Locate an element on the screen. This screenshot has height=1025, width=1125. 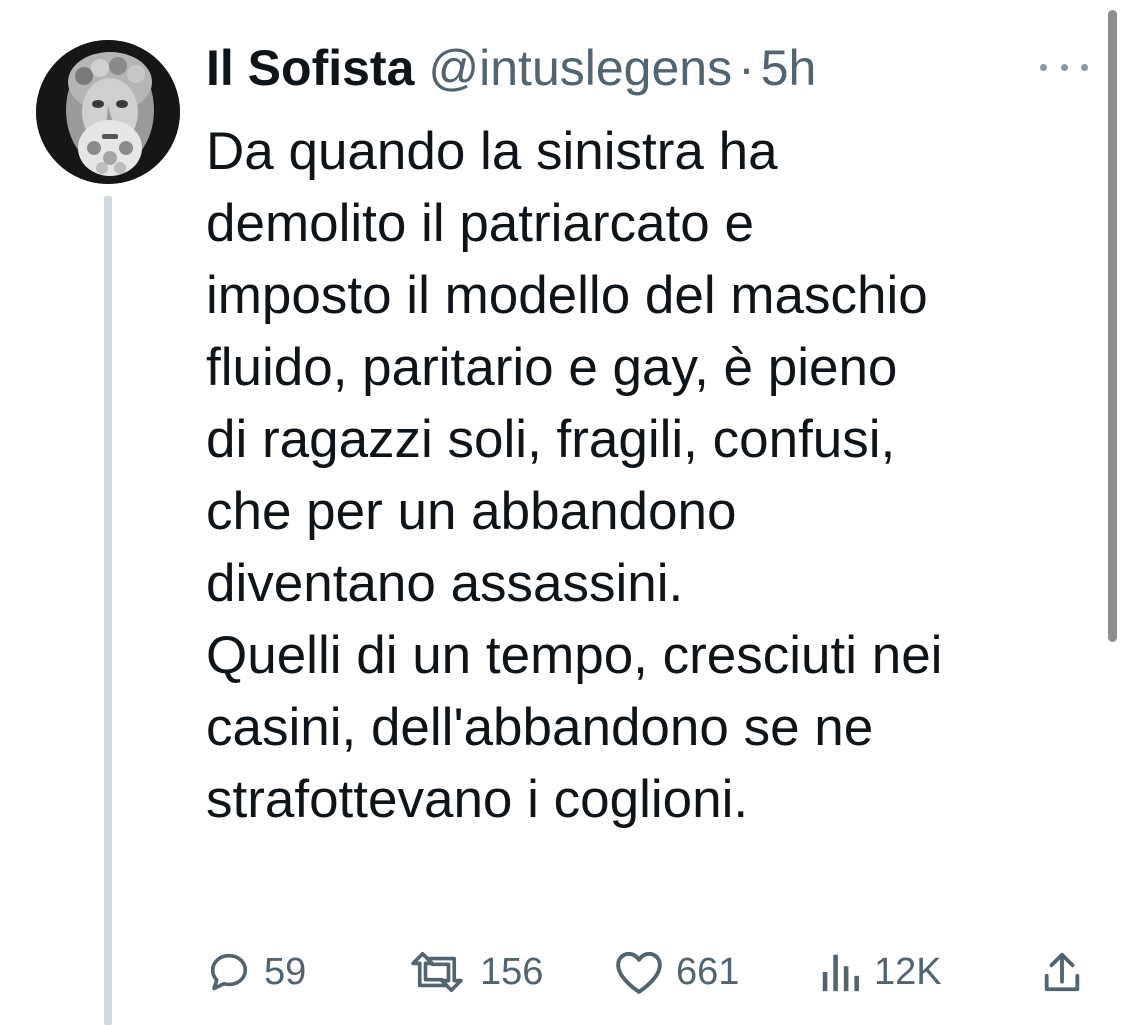
tweet-text-line: Quelli di un tempo, cresciuti nei is located at coordinates (574, 655).